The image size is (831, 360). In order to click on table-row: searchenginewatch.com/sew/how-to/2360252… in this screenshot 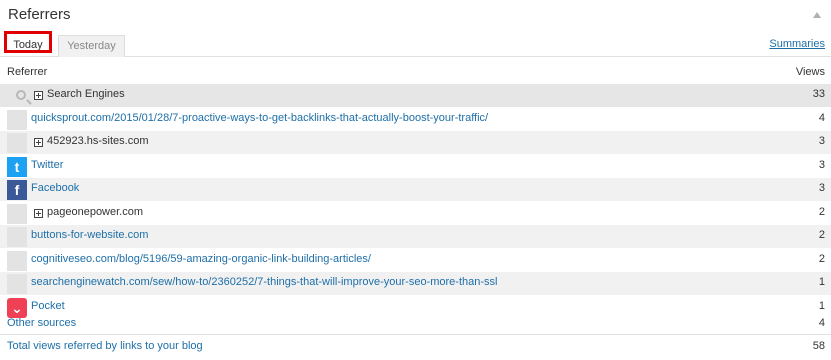, I will do `click(415, 284)`.